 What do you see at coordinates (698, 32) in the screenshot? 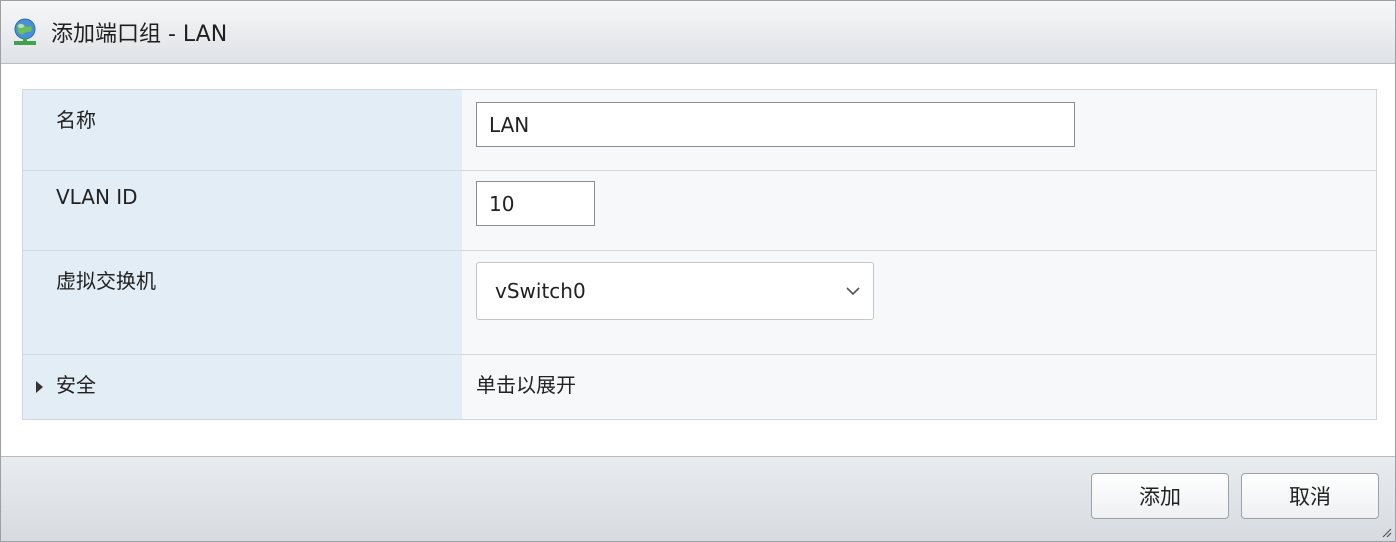
I see `dialog-titlebar: 添加端口组 - LAN` at bounding box center [698, 32].